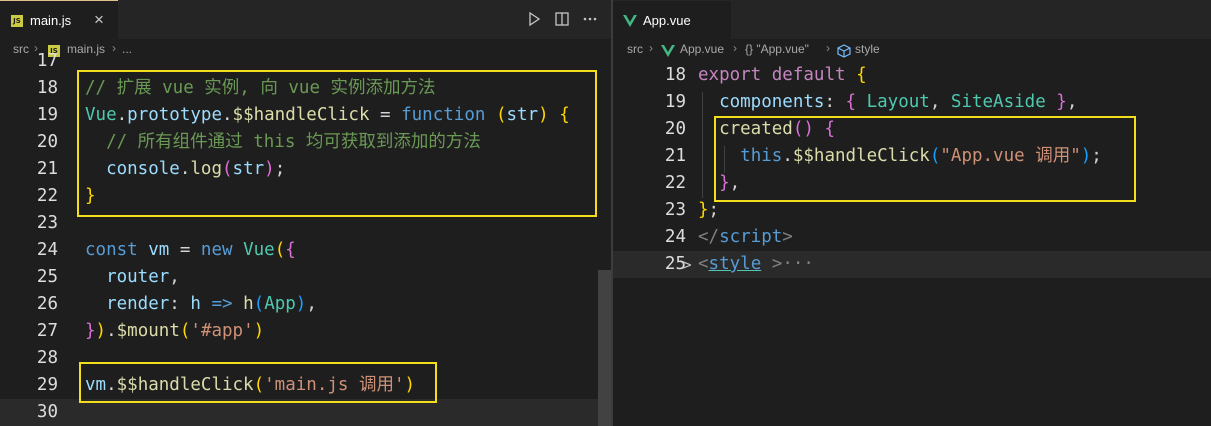 This screenshot has width=1211, height=426. Describe the element at coordinates (835, 102) in the screenshot. I see `code-token: :` at that location.